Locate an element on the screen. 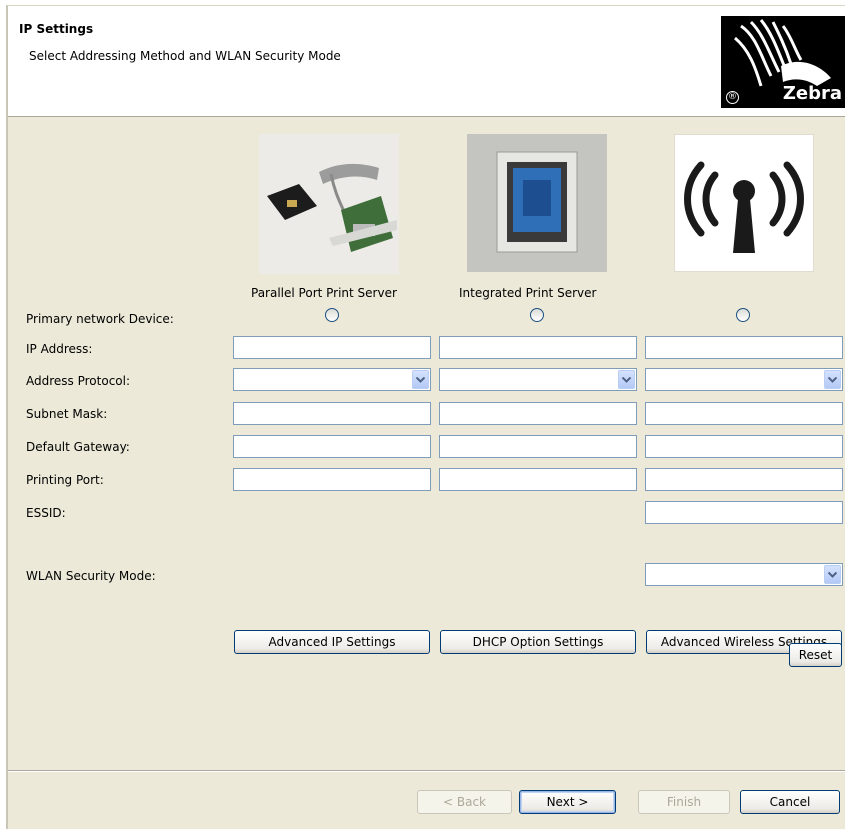 The height and width of the screenshot is (829, 845). primary-device-radio-integrated is located at coordinates (537, 315).